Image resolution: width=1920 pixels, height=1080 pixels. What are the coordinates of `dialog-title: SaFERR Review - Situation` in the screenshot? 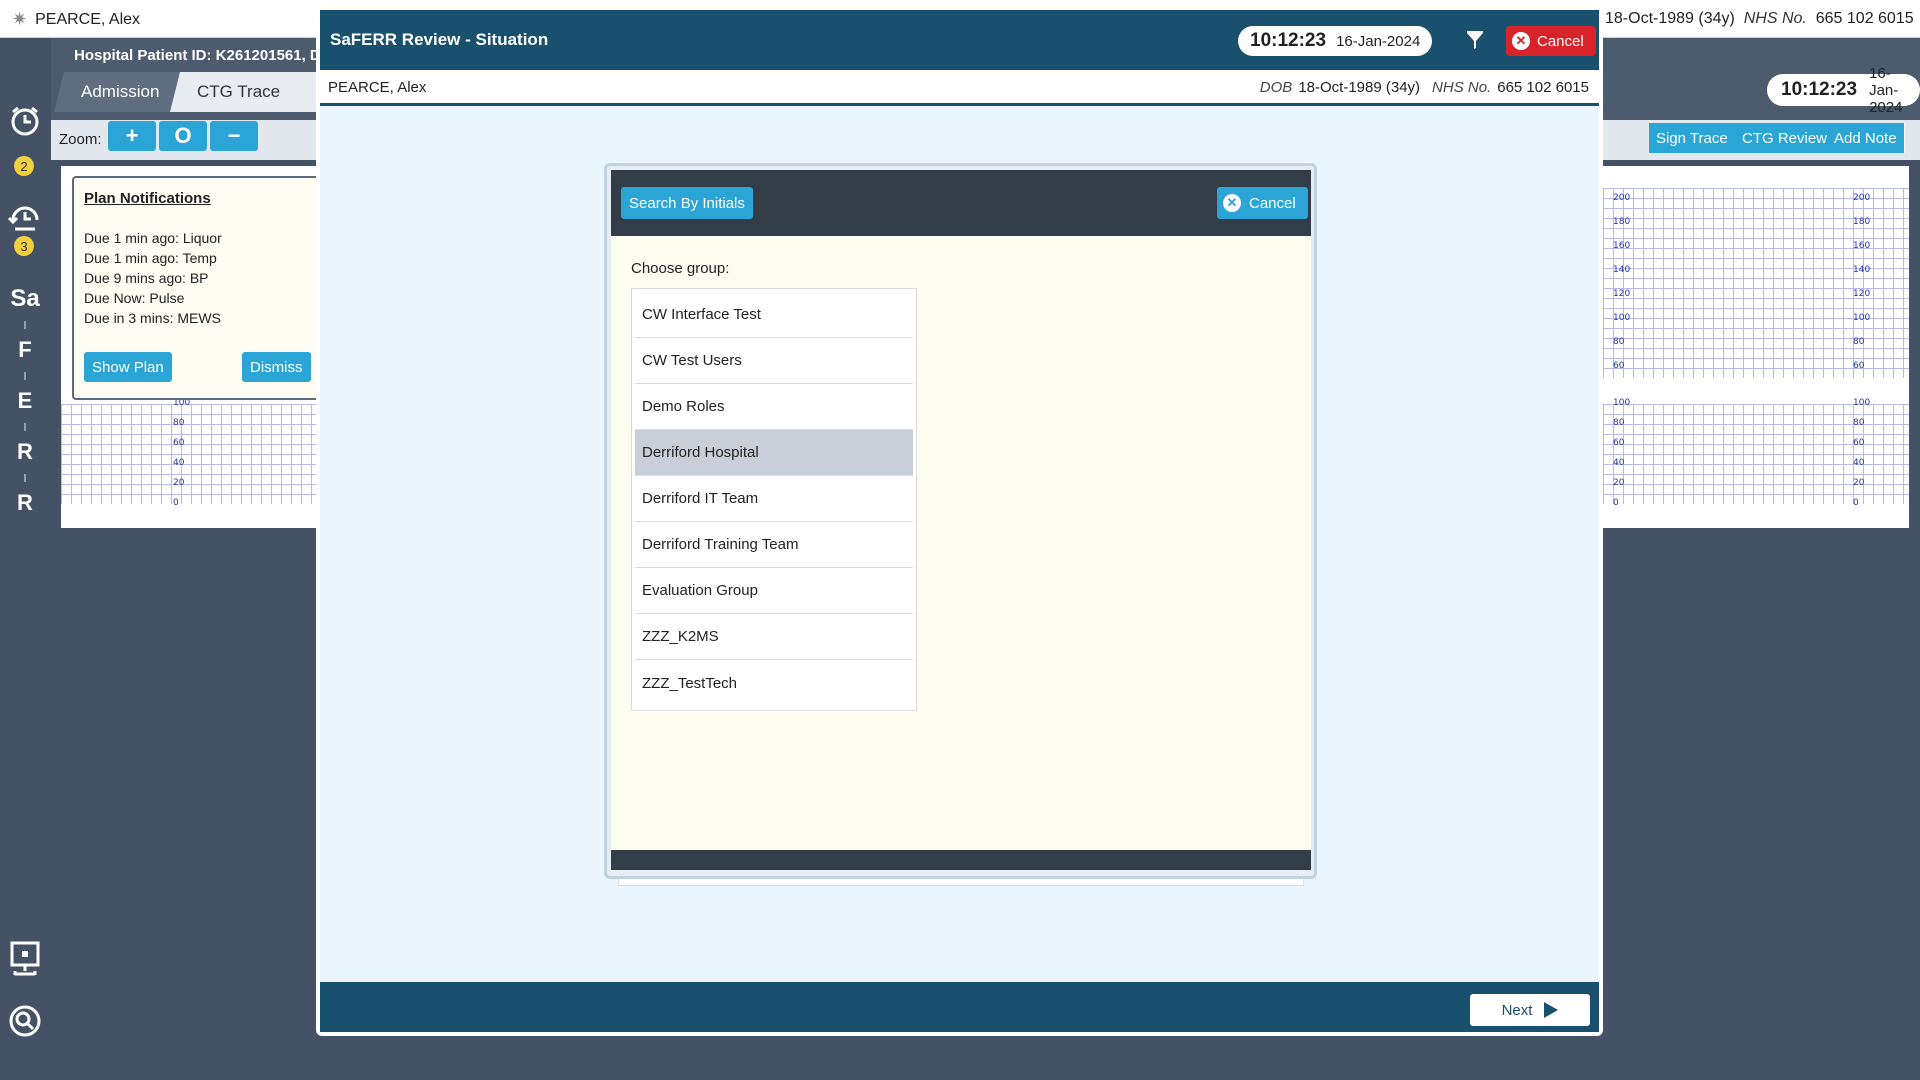 It's located at (439, 39).